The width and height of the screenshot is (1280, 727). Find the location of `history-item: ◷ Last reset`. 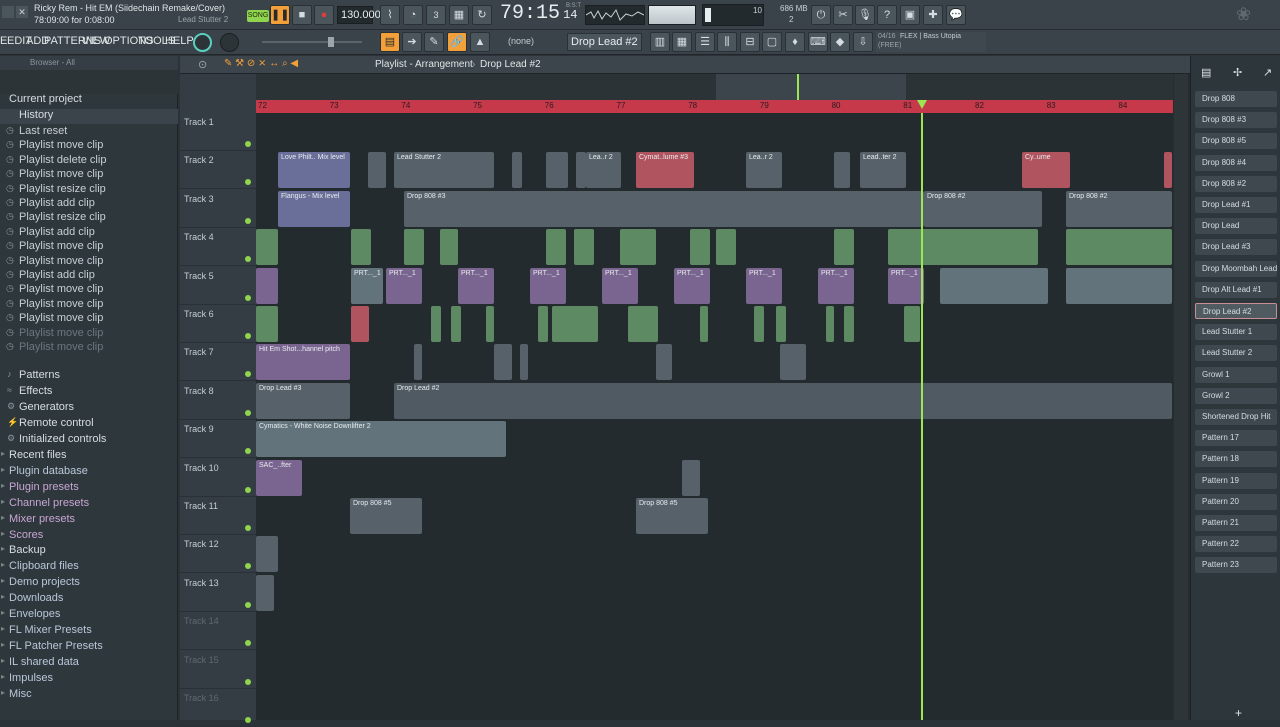

history-item: ◷ Last reset is located at coordinates (89, 132).